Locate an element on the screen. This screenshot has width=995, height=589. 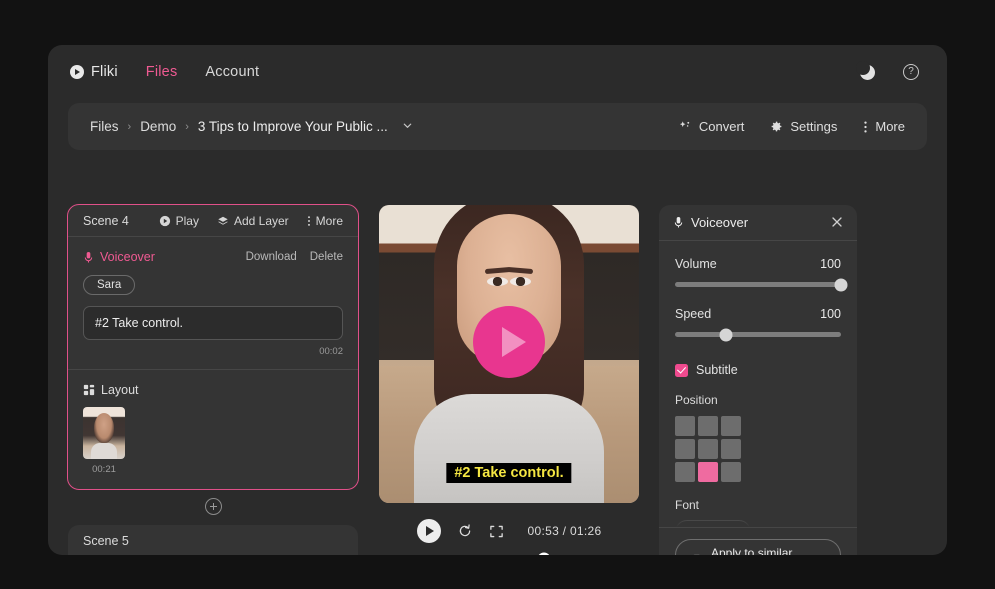
video-preview: #2 Take control. is located at coordinates (509, 354).